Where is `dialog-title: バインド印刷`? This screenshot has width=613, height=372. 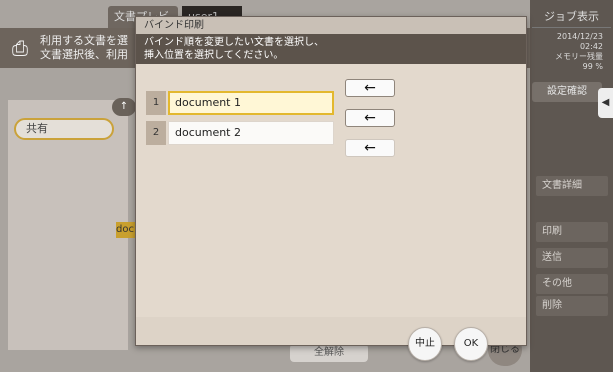 dialog-title: バインド印刷 is located at coordinates (331, 25).